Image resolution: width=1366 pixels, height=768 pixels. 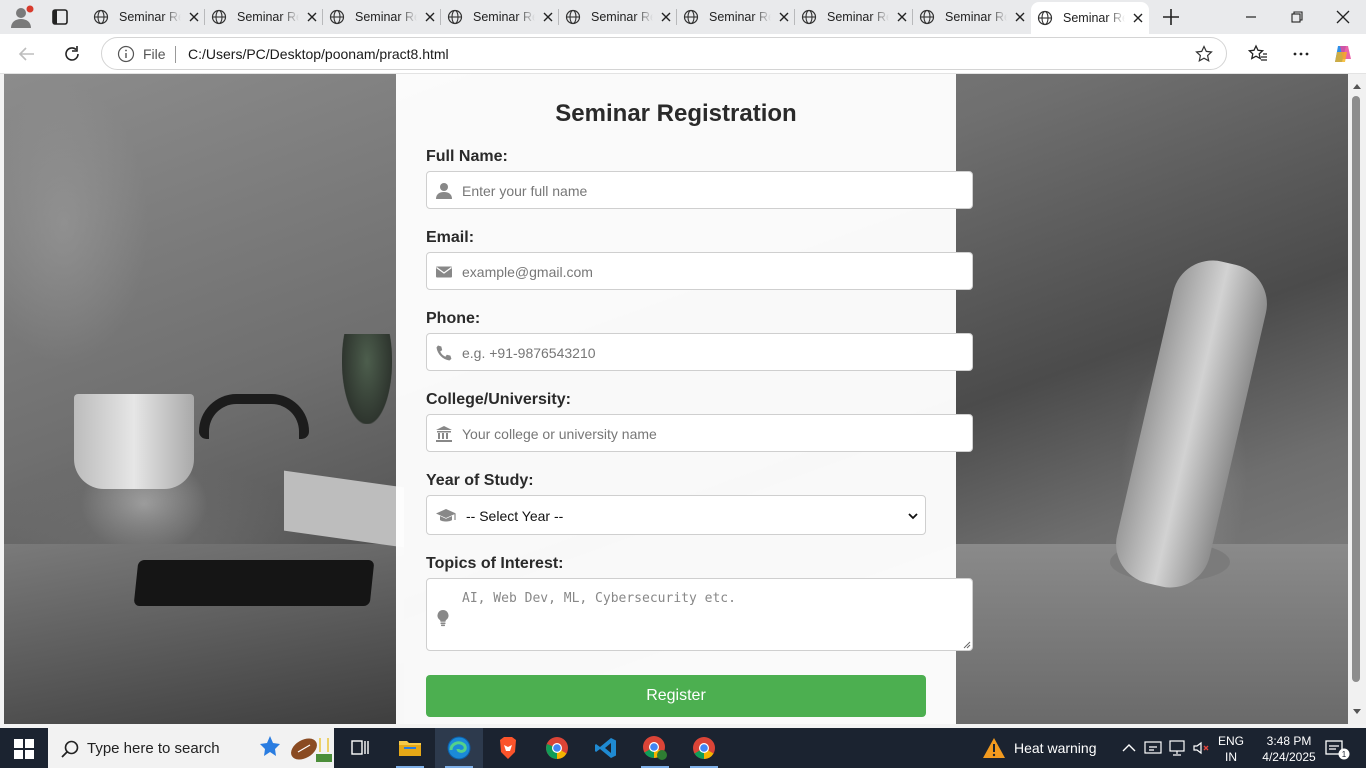 What do you see at coordinates (1337, 749) in the screenshot?
I see `notification-center-icon: 1` at bounding box center [1337, 749].